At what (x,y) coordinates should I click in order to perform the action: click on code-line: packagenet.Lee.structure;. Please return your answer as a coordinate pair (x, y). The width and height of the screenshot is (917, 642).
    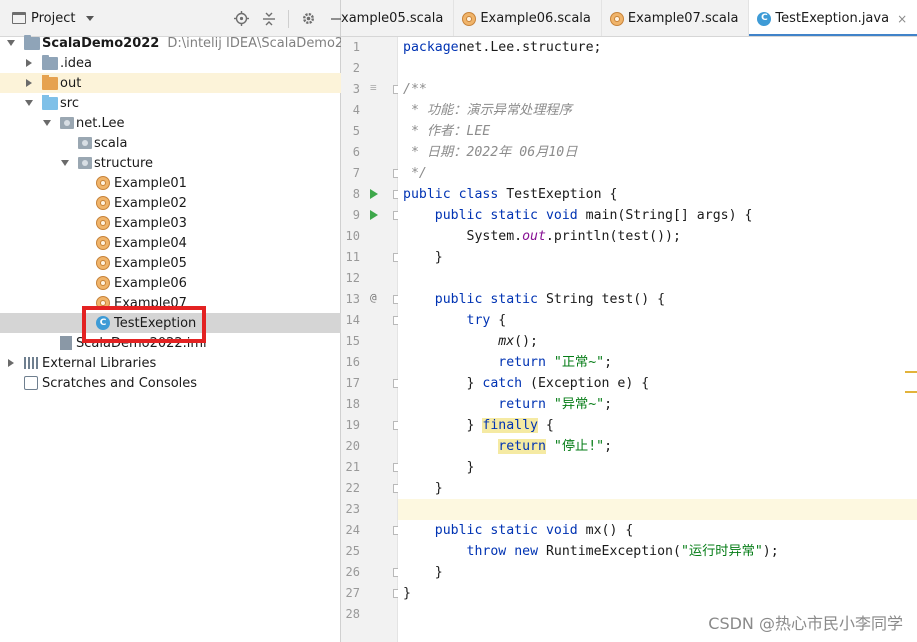
    Looking at the image, I should click on (502, 47).